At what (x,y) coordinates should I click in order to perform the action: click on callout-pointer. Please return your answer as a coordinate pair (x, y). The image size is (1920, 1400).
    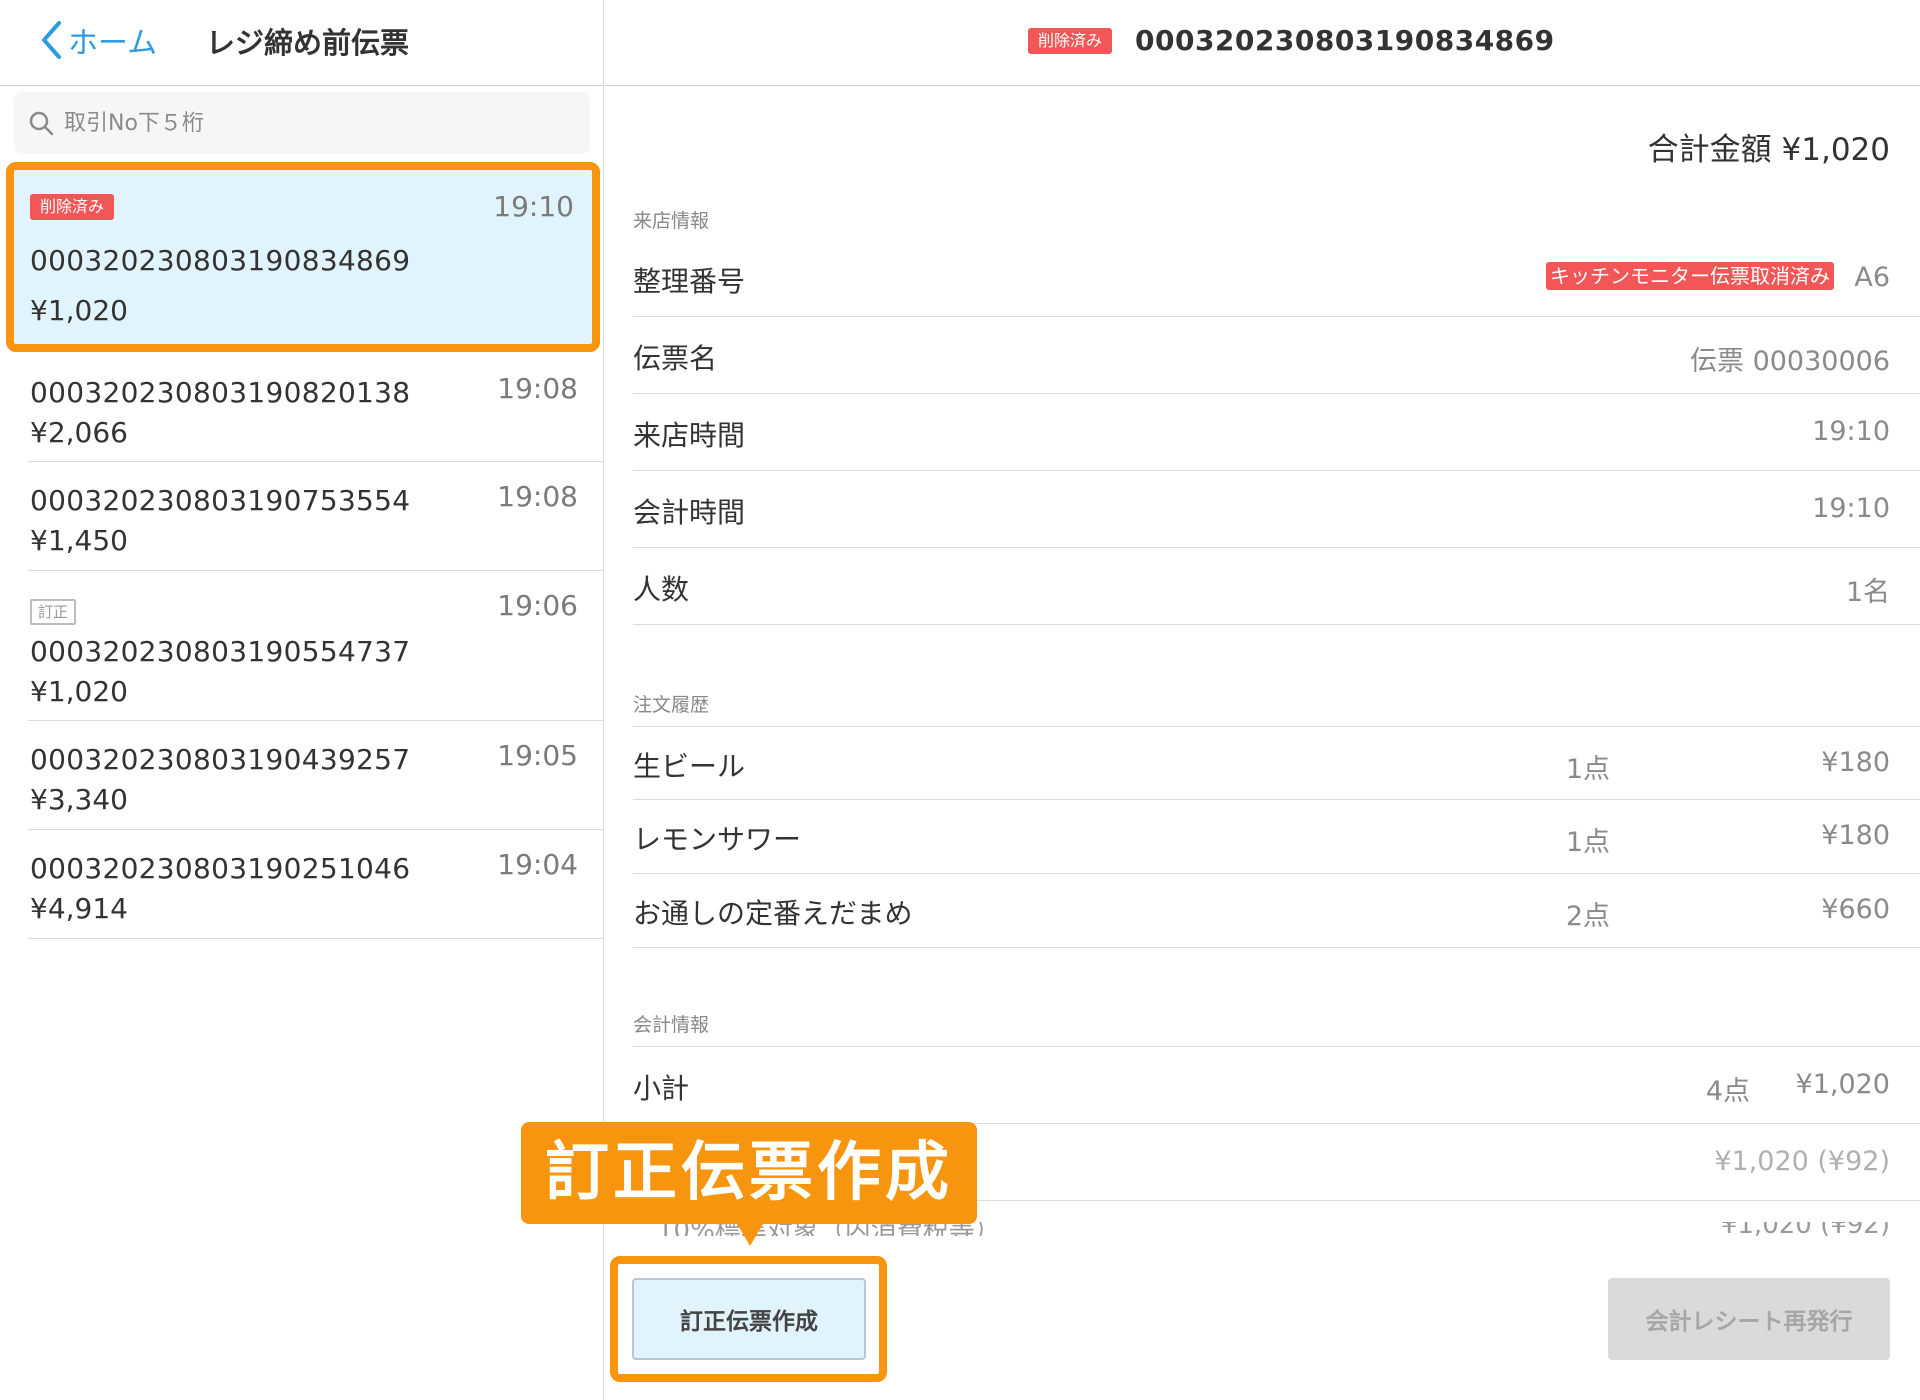
    Looking at the image, I should click on (750, 1234).